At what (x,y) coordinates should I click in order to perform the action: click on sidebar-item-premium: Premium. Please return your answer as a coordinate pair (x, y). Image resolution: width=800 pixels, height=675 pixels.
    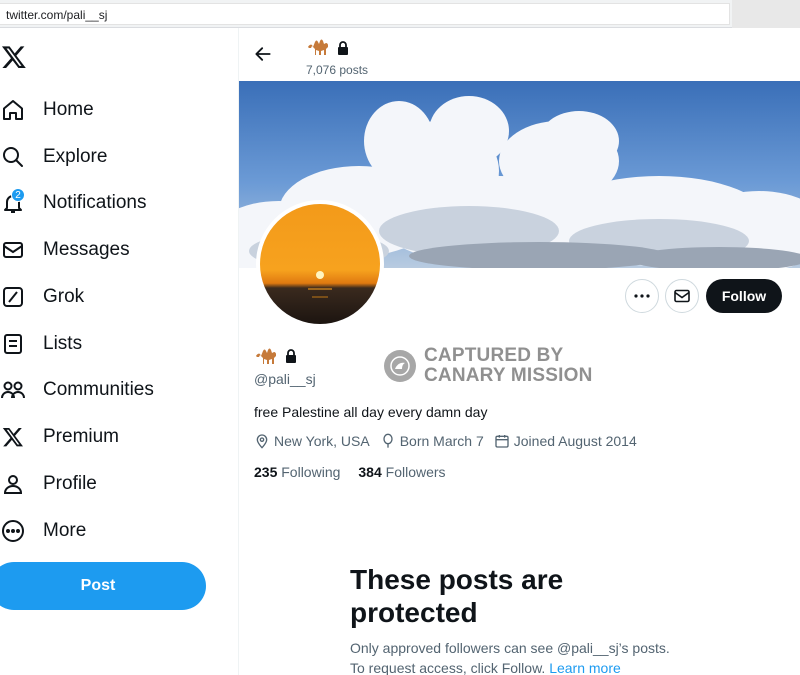
    Looking at the image, I should click on (115, 437).